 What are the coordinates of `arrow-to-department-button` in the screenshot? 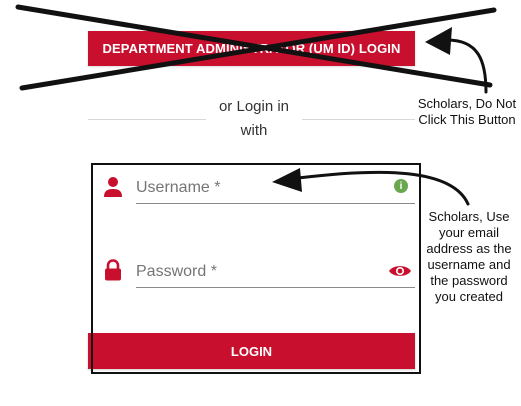 It's located at (456, 60).